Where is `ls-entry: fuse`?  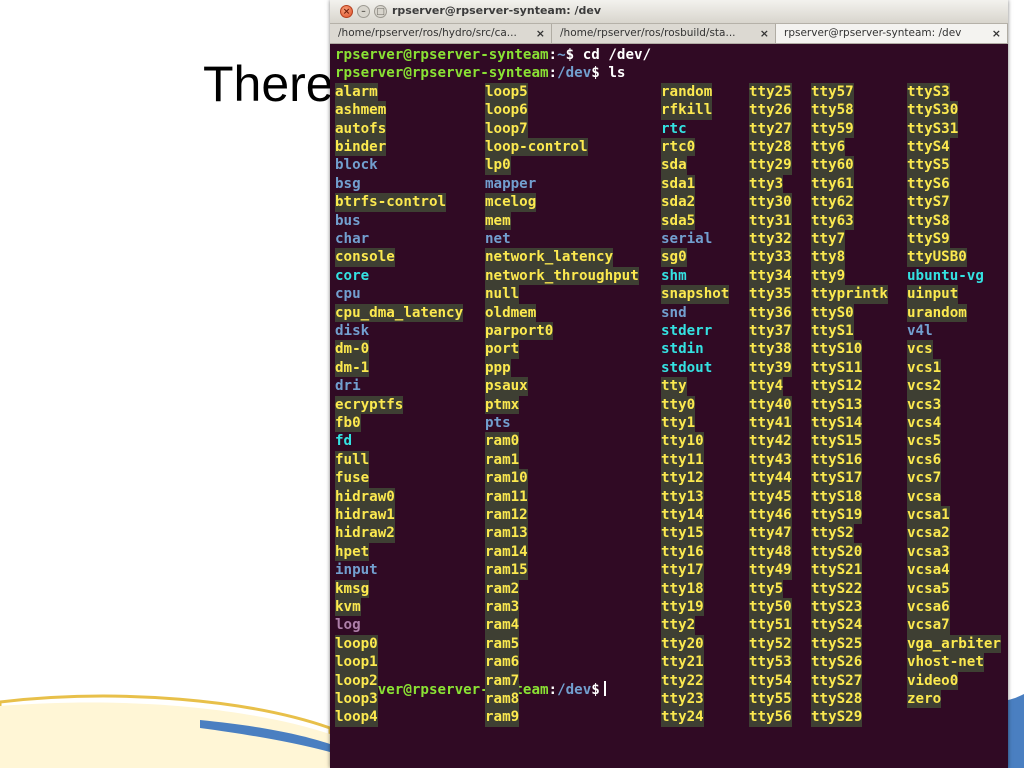 ls-entry: fuse is located at coordinates (352, 478).